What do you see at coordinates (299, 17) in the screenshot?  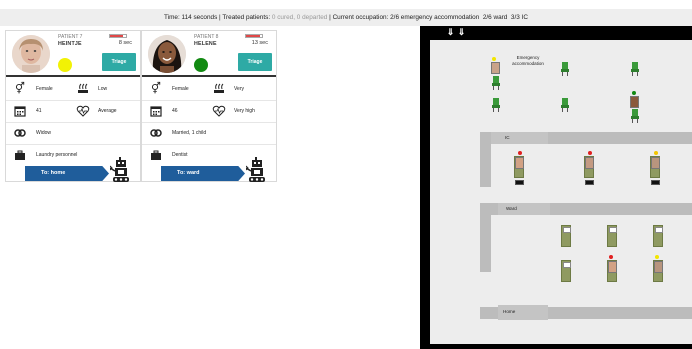 I see `treated-detail: 0 cured, 0 departed` at bounding box center [299, 17].